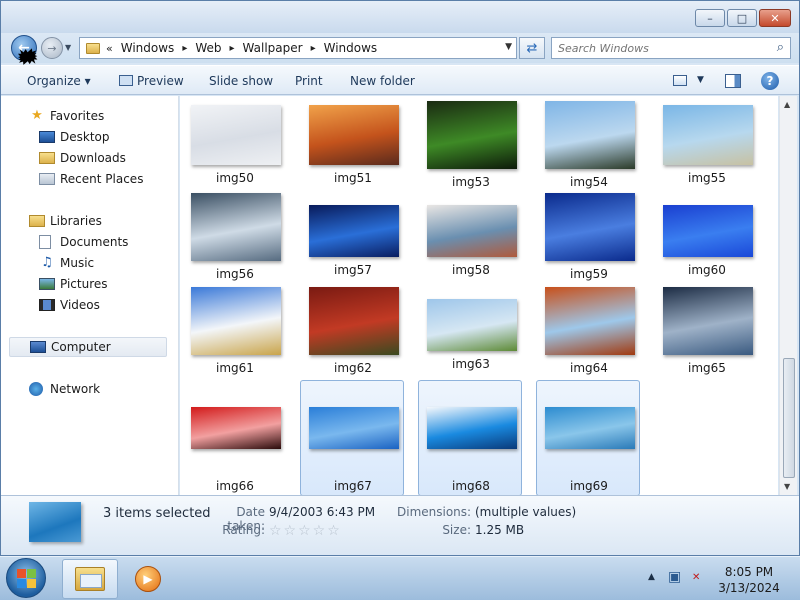  What do you see at coordinates (471, 486) in the screenshot?
I see `file-name-label: img68` at bounding box center [471, 486].